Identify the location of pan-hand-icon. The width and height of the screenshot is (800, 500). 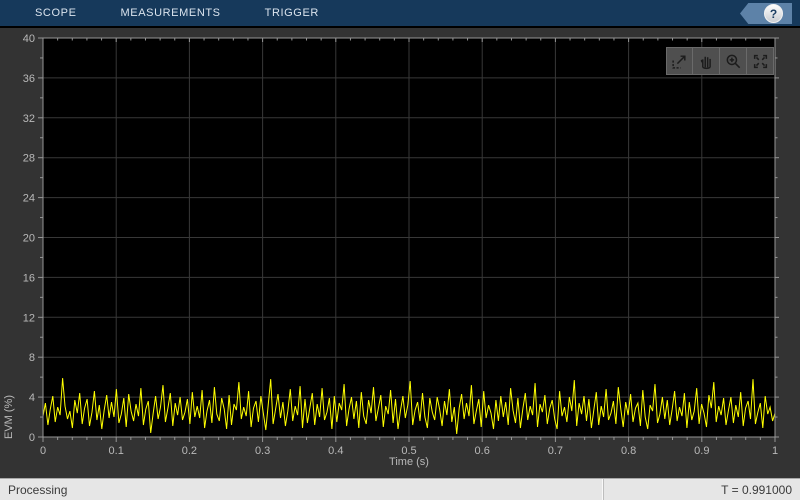
(705, 62).